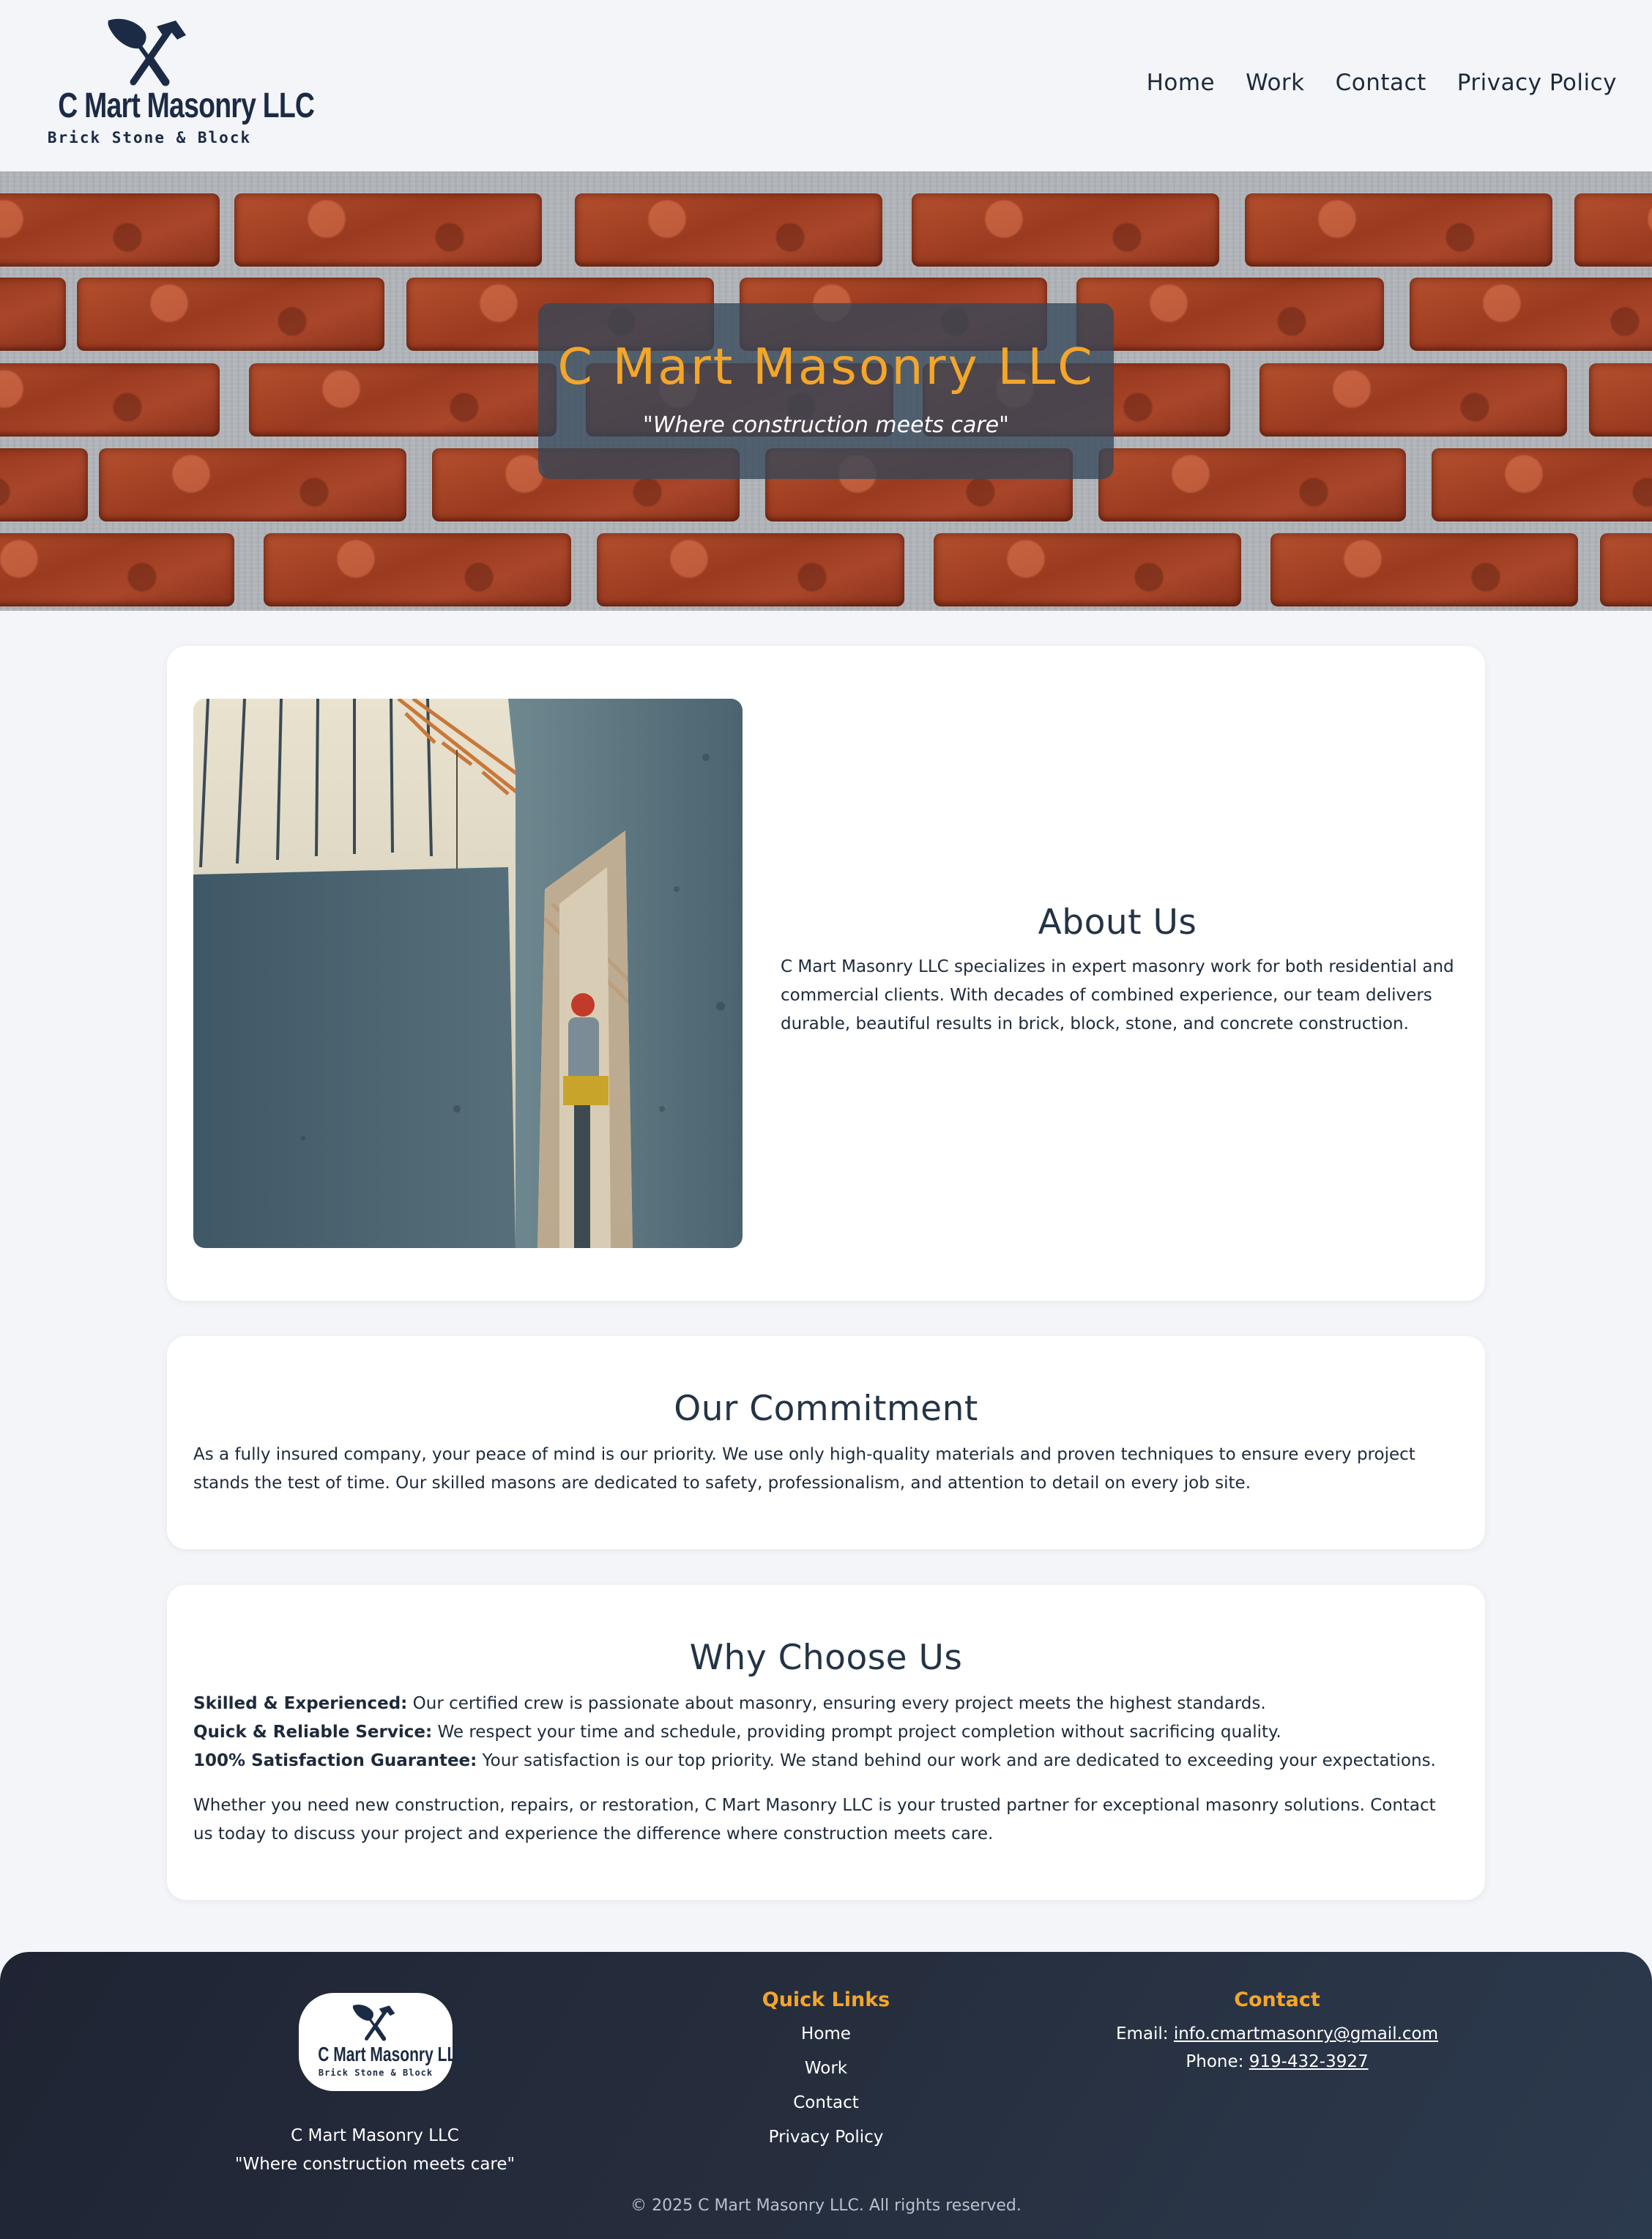  I want to click on nav-privacy-policy: Privacy Policy, so click(1537, 83).